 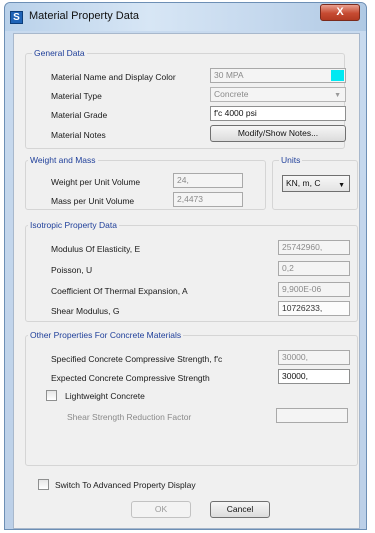 What do you see at coordinates (240, 509) in the screenshot?
I see `cancel-button: Cancel` at bounding box center [240, 509].